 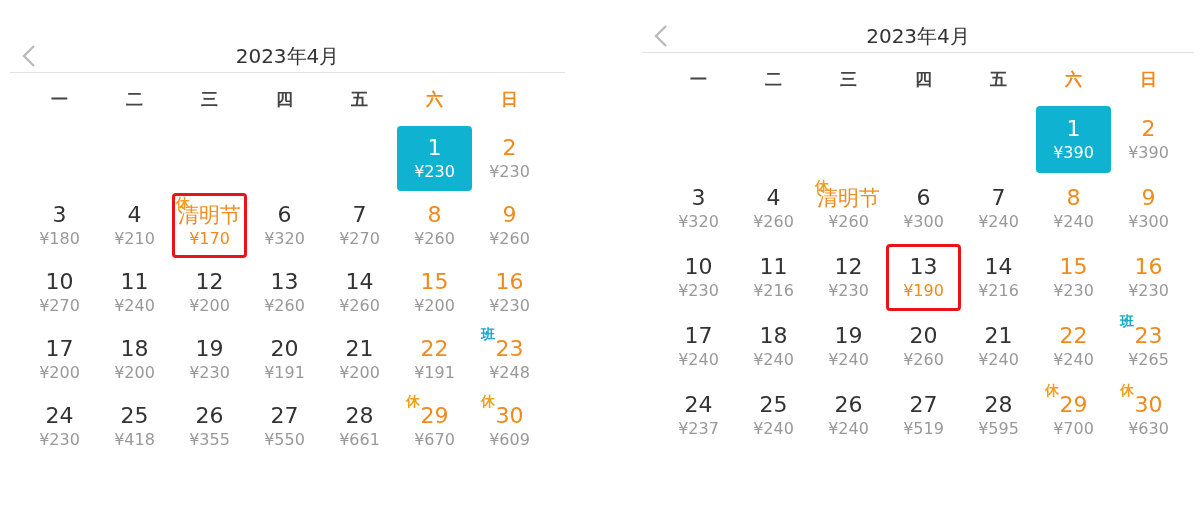 I want to click on day-cell: 13 ¥260, so click(x=284, y=292).